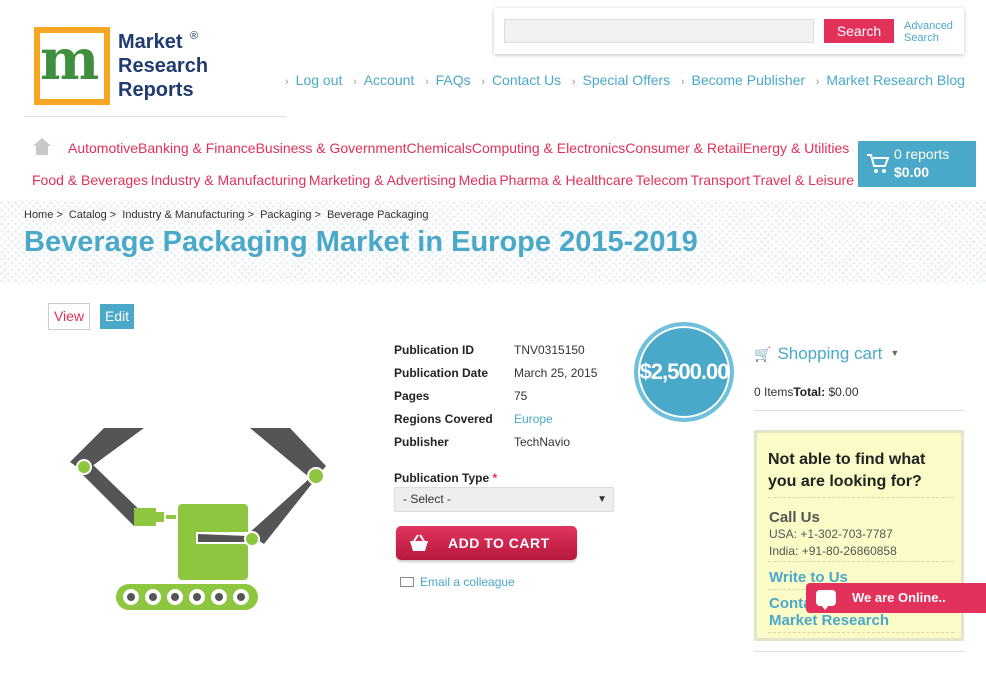 The height and width of the screenshot is (686, 986). I want to click on call-us-heading: Call Us, so click(794, 517).